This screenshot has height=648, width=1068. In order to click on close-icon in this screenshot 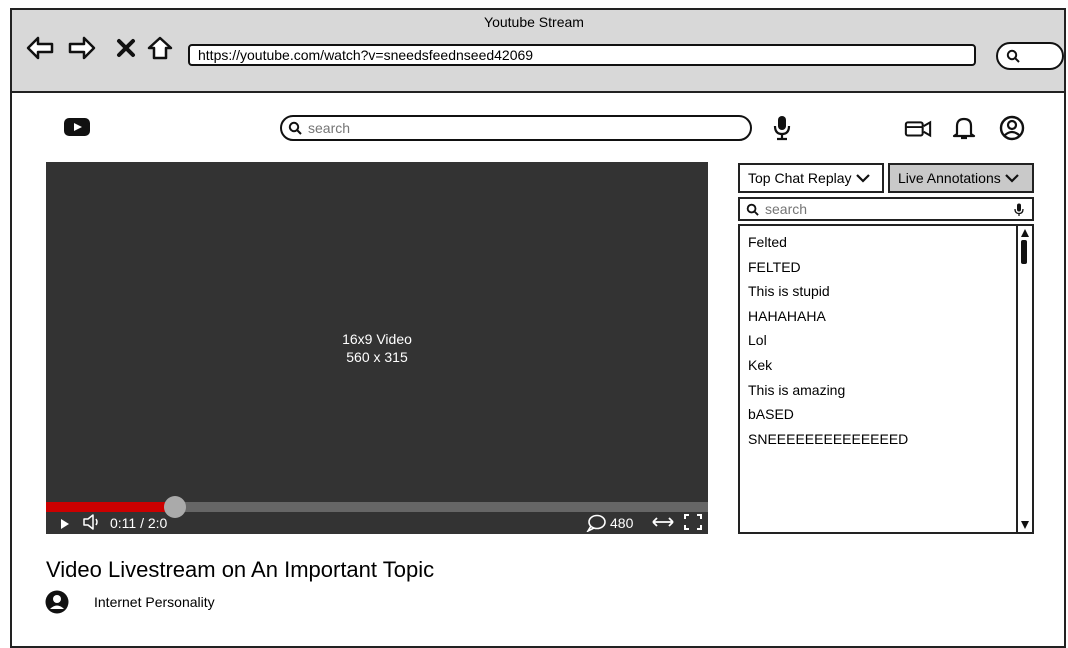, I will do `click(126, 48)`.